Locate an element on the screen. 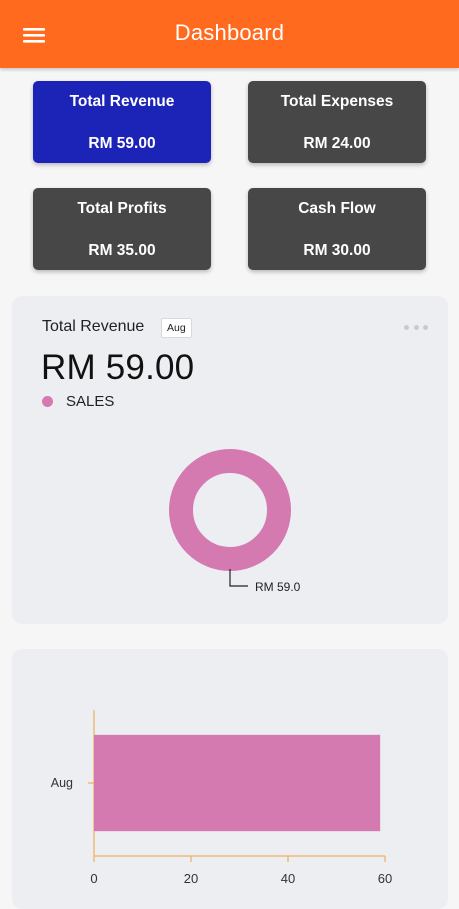 The height and width of the screenshot is (909, 459). card-label: Cash Flow is located at coordinates (337, 208).